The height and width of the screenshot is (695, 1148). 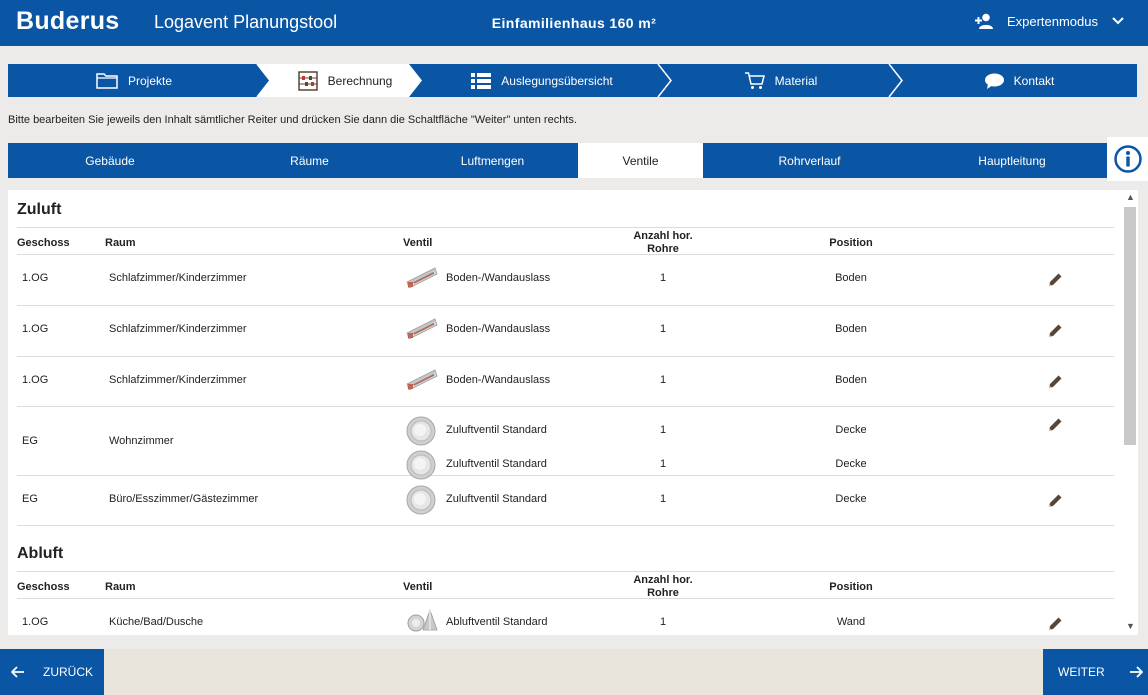 I want to click on chevron-down-icon, so click(x=1118, y=21).